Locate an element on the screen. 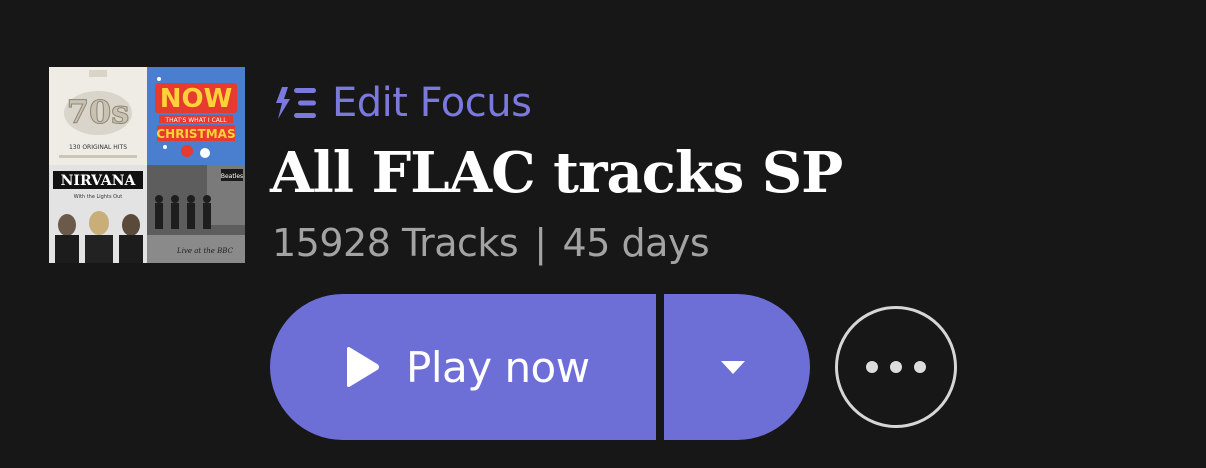  album-art-beatles: Beatles Live at the BBC is located at coordinates (196, 214).